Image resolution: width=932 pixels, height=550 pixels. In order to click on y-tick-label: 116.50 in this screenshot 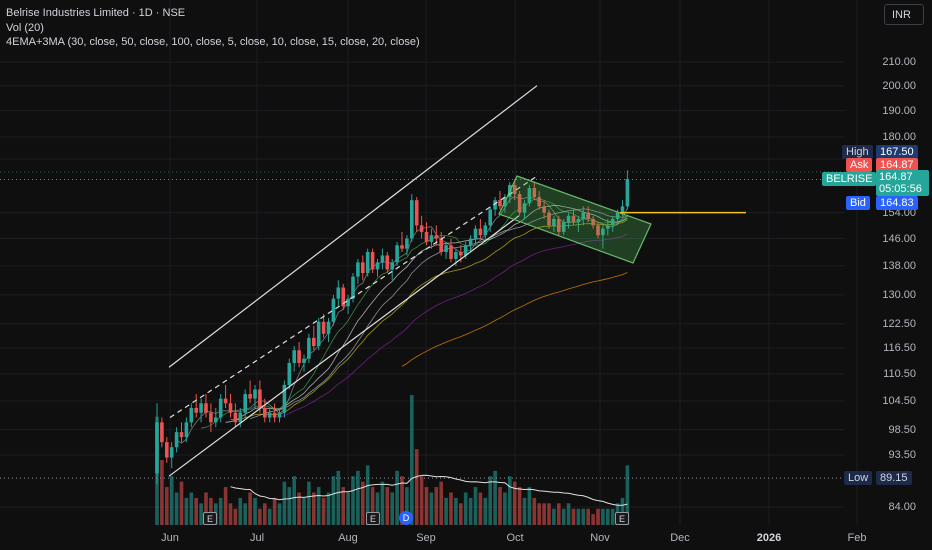, I will do `click(899, 348)`.